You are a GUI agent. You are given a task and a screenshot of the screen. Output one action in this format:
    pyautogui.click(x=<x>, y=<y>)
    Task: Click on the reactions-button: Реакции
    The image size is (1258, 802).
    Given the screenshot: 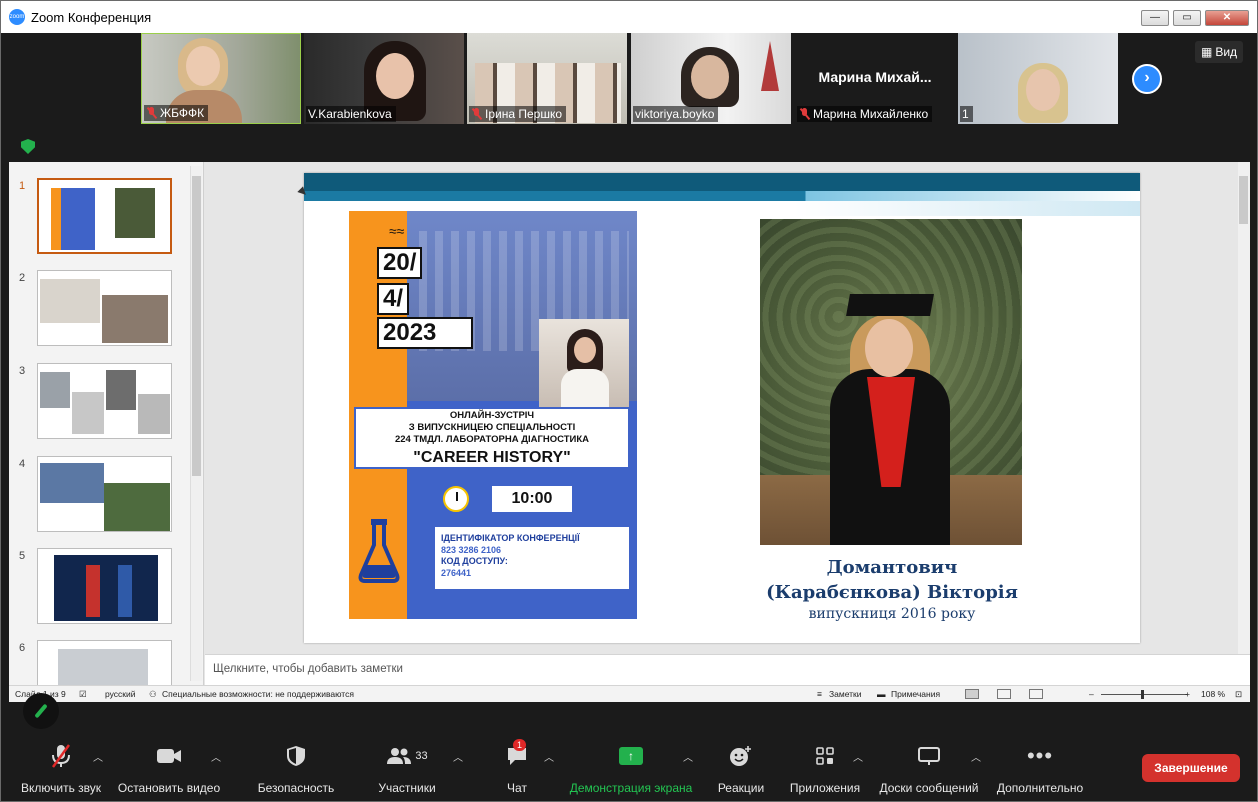 What is the action you would take?
    pyautogui.click(x=741, y=769)
    